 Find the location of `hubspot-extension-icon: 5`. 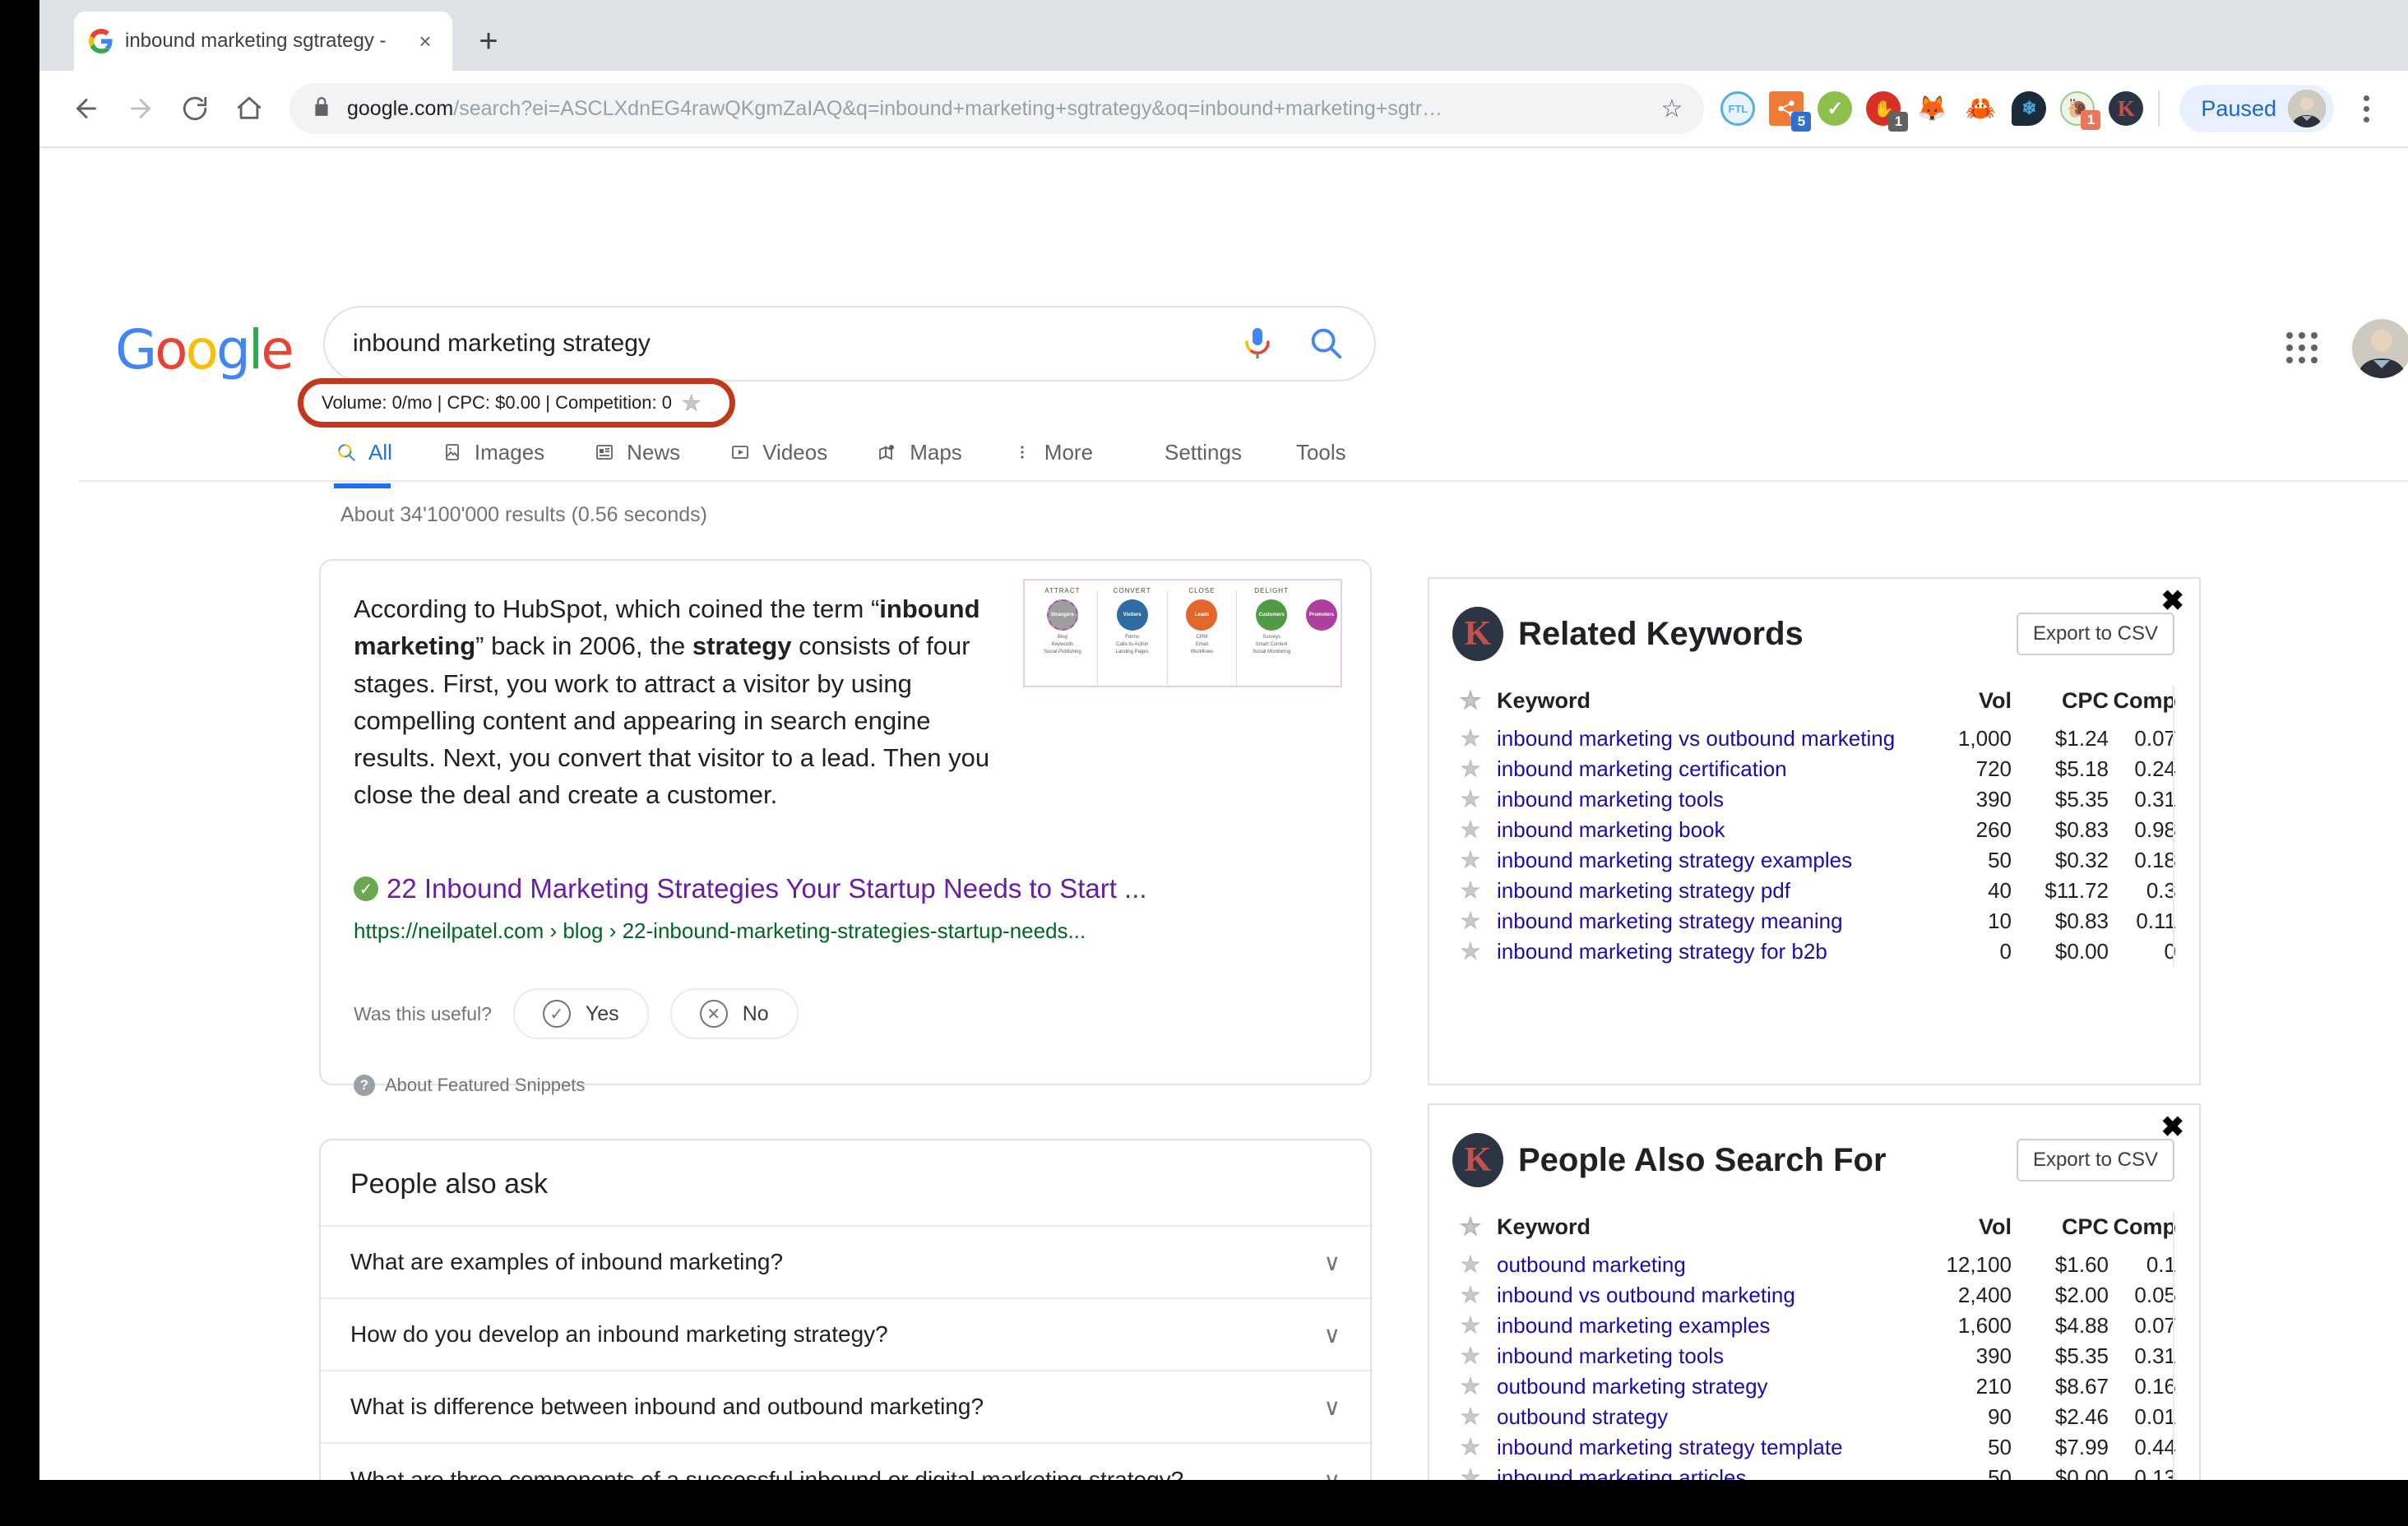

hubspot-extension-icon: 5 is located at coordinates (1790, 111).